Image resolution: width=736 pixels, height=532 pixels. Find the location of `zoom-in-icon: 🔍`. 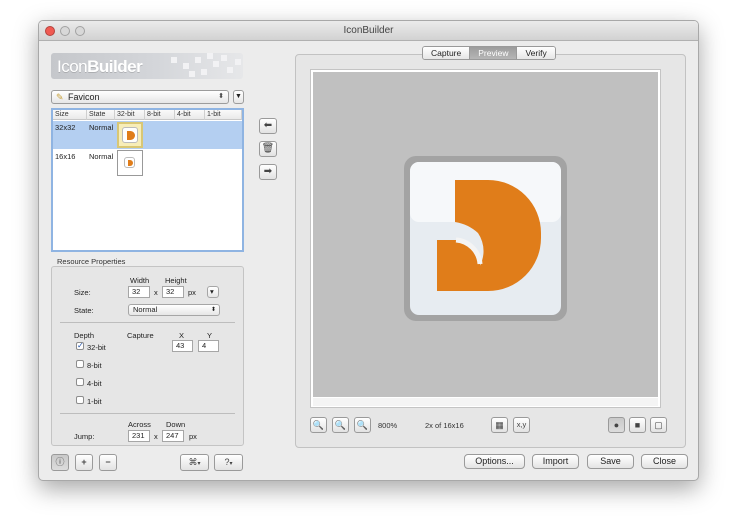

zoom-in-icon: 🔍 is located at coordinates (362, 425).